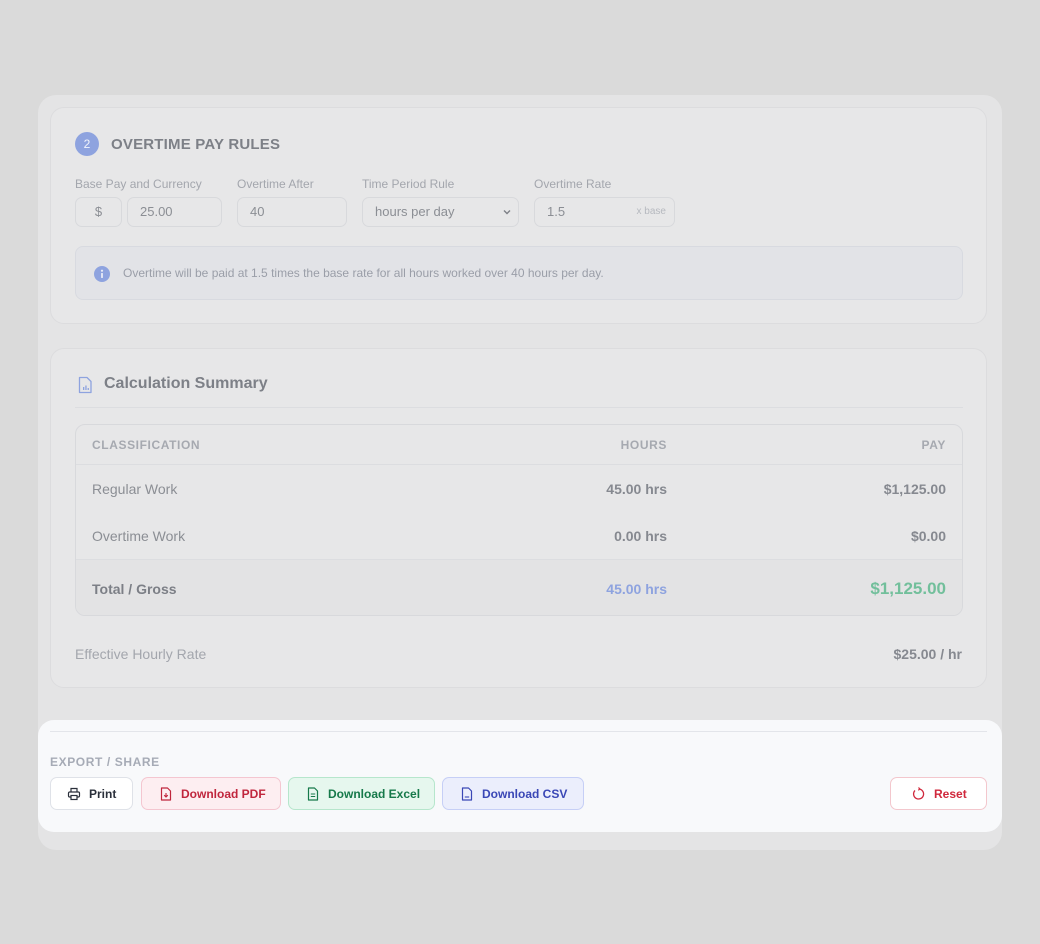 The width and height of the screenshot is (1040, 944). I want to click on reset-label: Reset, so click(950, 793).